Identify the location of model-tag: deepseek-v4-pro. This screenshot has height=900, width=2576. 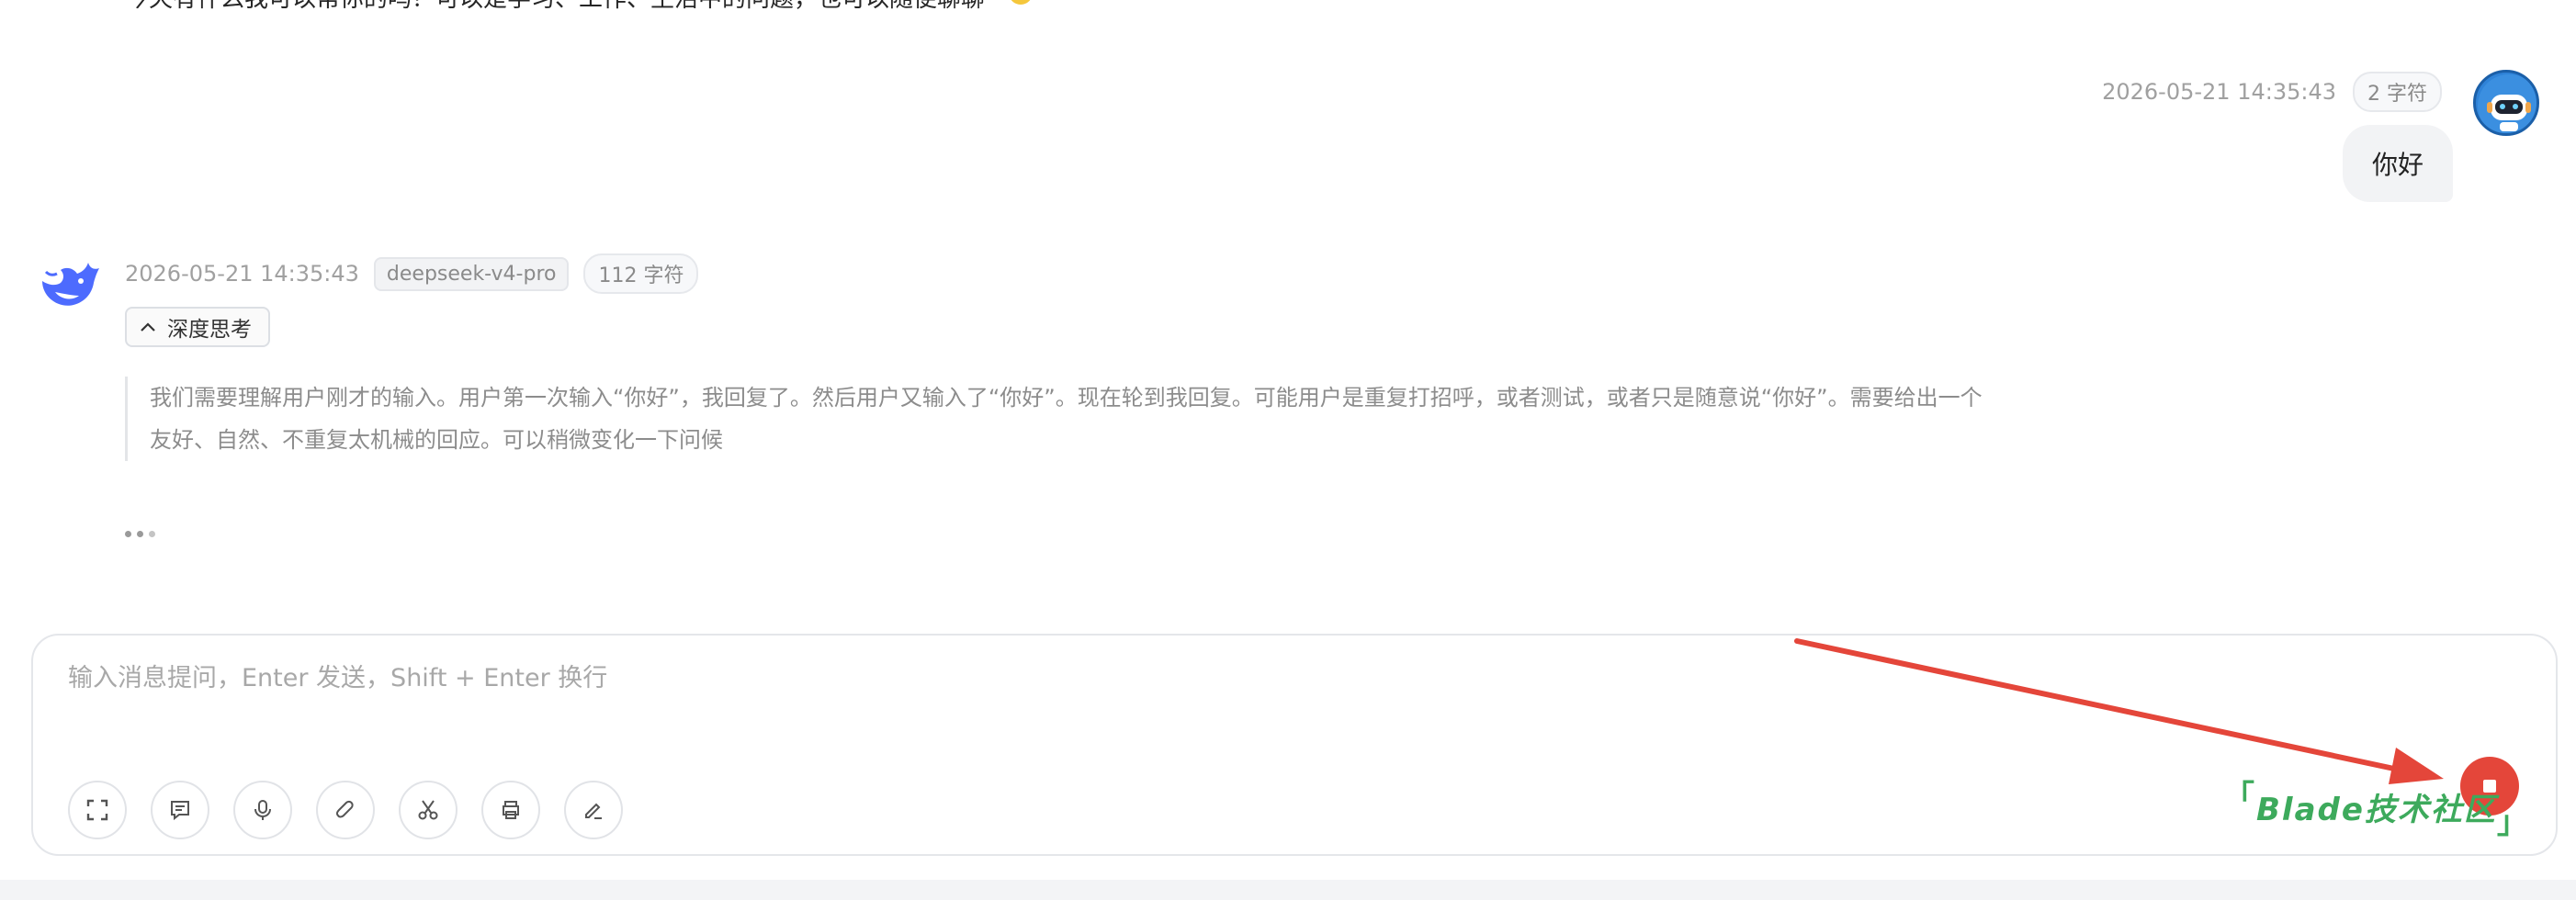
(471, 273).